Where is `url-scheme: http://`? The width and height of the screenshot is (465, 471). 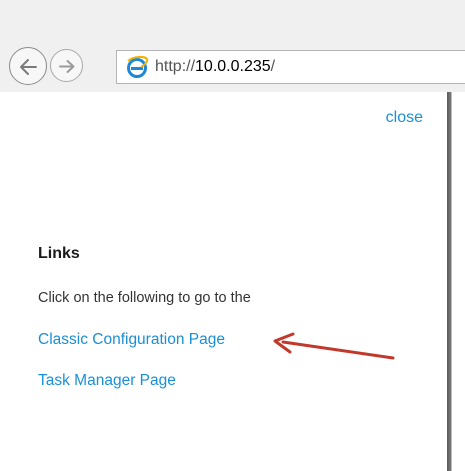 url-scheme: http:// is located at coordinates (175, 66).